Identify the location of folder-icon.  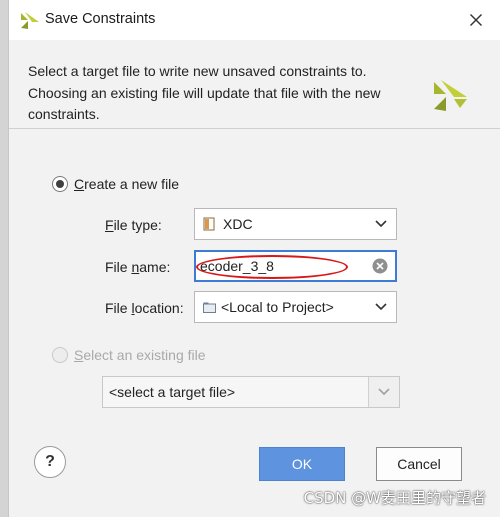
(209, 307).